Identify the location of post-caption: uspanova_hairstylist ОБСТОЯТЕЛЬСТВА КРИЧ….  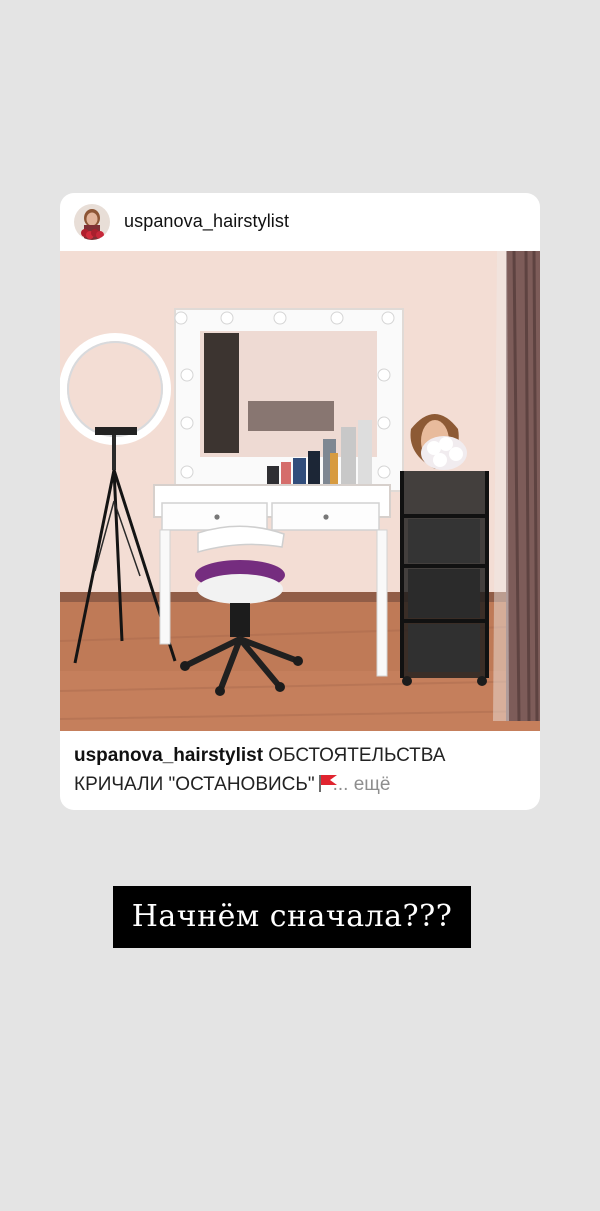
(301, 770).